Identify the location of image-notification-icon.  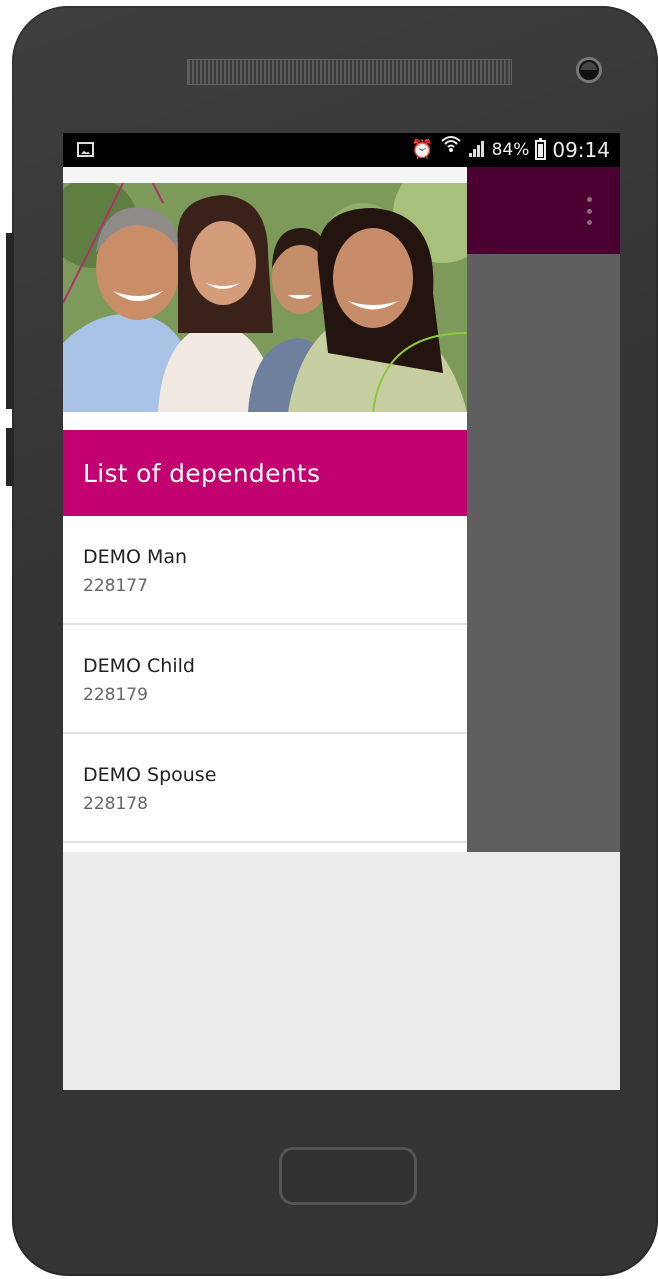
(85, 149).